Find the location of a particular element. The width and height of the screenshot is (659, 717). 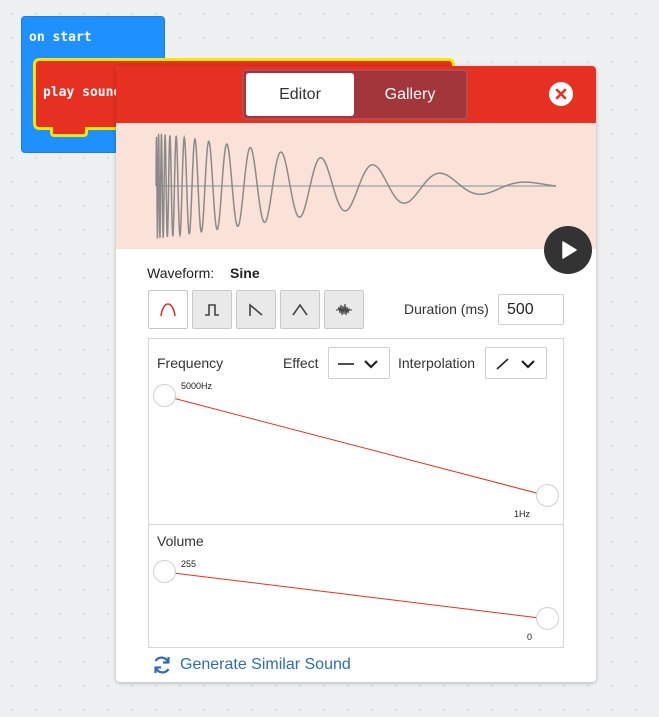

frequency-envelope is located at coordinates (356, 446).